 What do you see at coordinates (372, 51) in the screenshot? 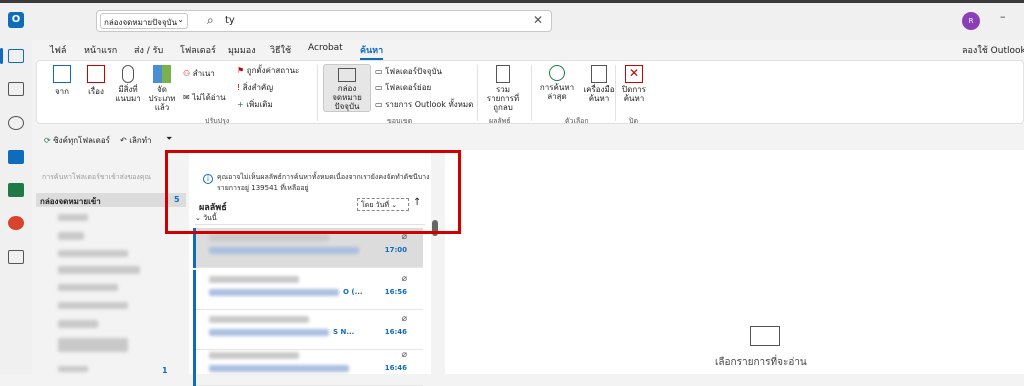
I see `tab-search: ค้นหา` at bounding box center [372, 51].